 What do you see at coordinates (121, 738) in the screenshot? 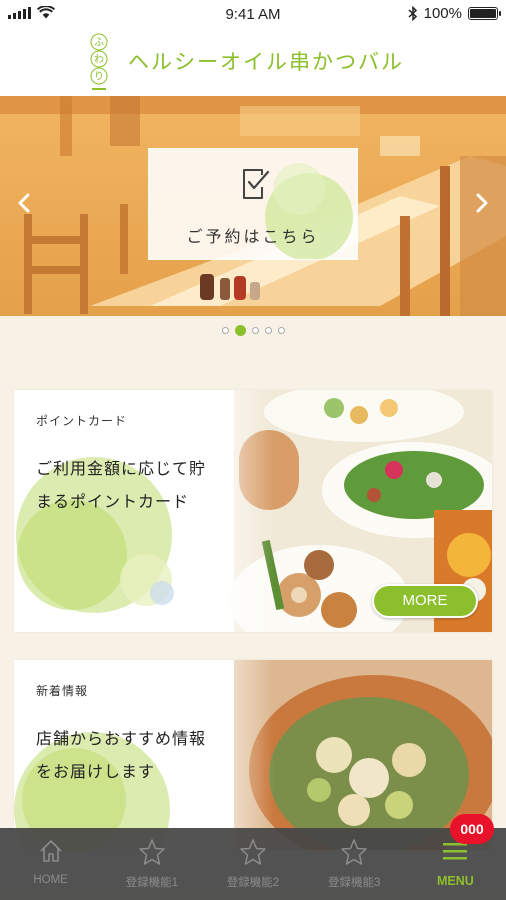
I see `news-text-line1: 店舗からおすすめ情報` at bounding box center [121, 738].